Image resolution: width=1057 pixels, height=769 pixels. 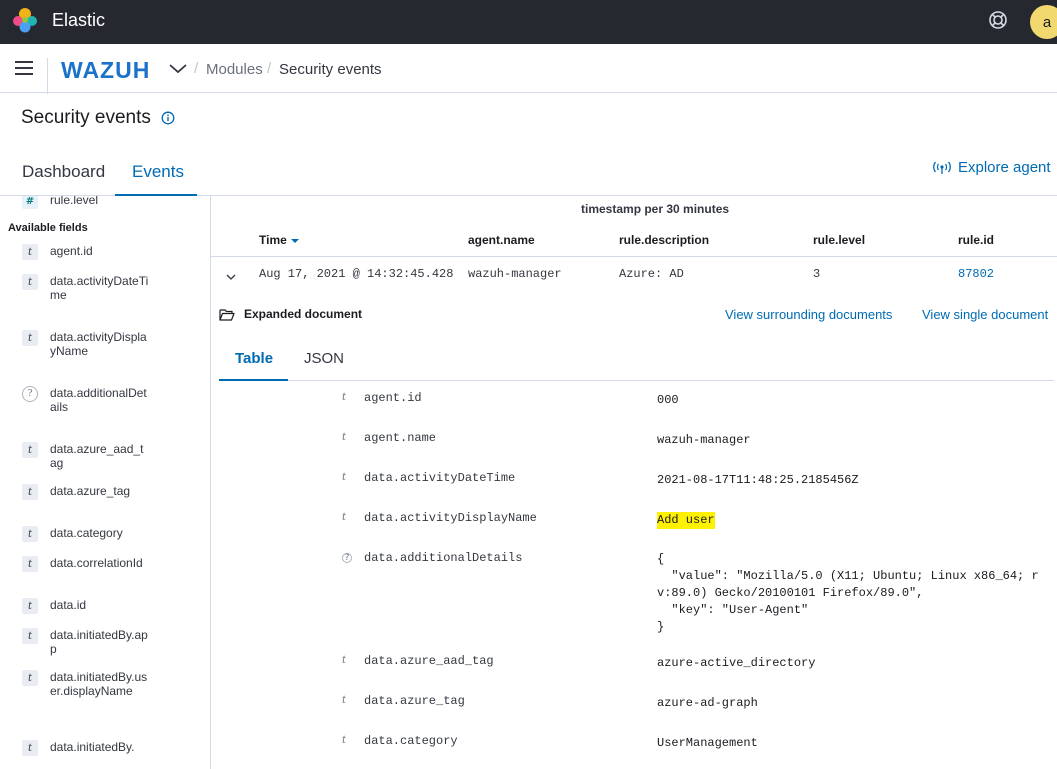 What do you see at coordinates (528, 173) in the screenshot?
I see `page-tabs: Dashboard Events Explore agent` at bounding box center [528, 173].